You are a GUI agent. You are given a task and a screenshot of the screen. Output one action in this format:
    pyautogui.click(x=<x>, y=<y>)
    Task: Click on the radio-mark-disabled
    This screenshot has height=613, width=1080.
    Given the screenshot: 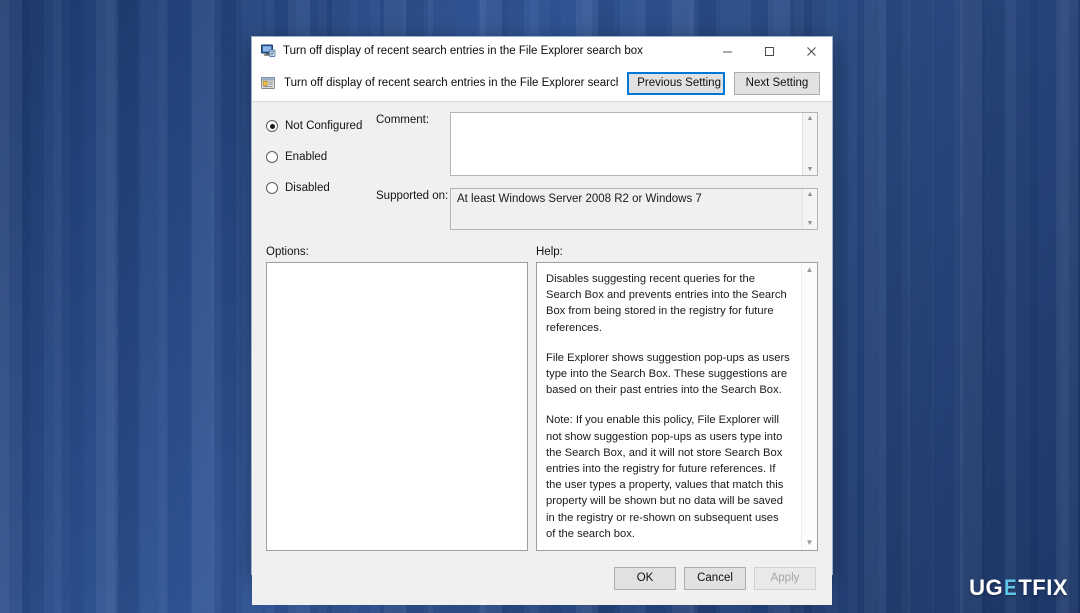 What is the action you would take?
    pyautogui.click(x=272, y=188)
    